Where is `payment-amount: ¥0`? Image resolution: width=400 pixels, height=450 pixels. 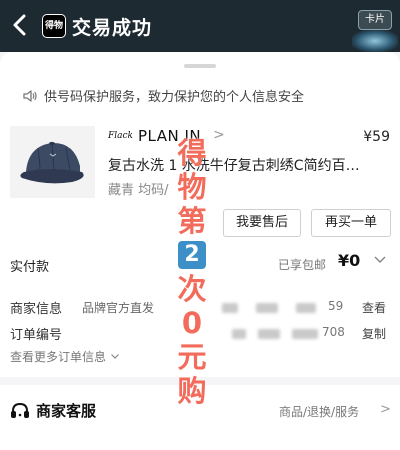
payment-amount: ¥0 is located at coordinates (349, 260).